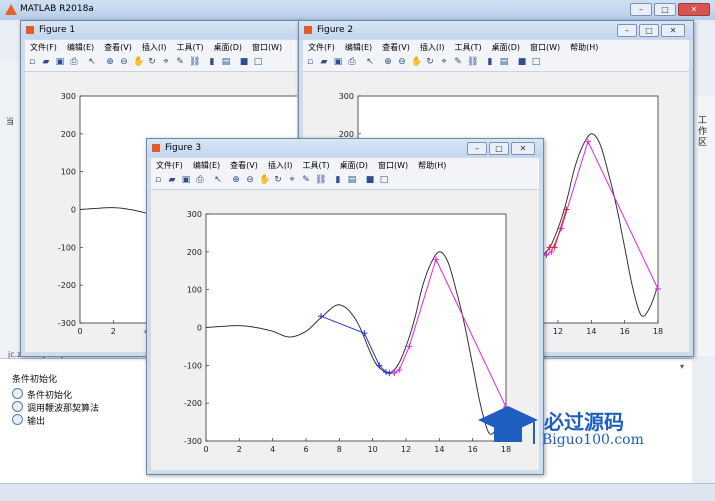 This screenshot has height=501, width=715. Describe the element at coordinates (523, 148) in the screenshot. I see `figure-3-close-button: ✕` at that location.